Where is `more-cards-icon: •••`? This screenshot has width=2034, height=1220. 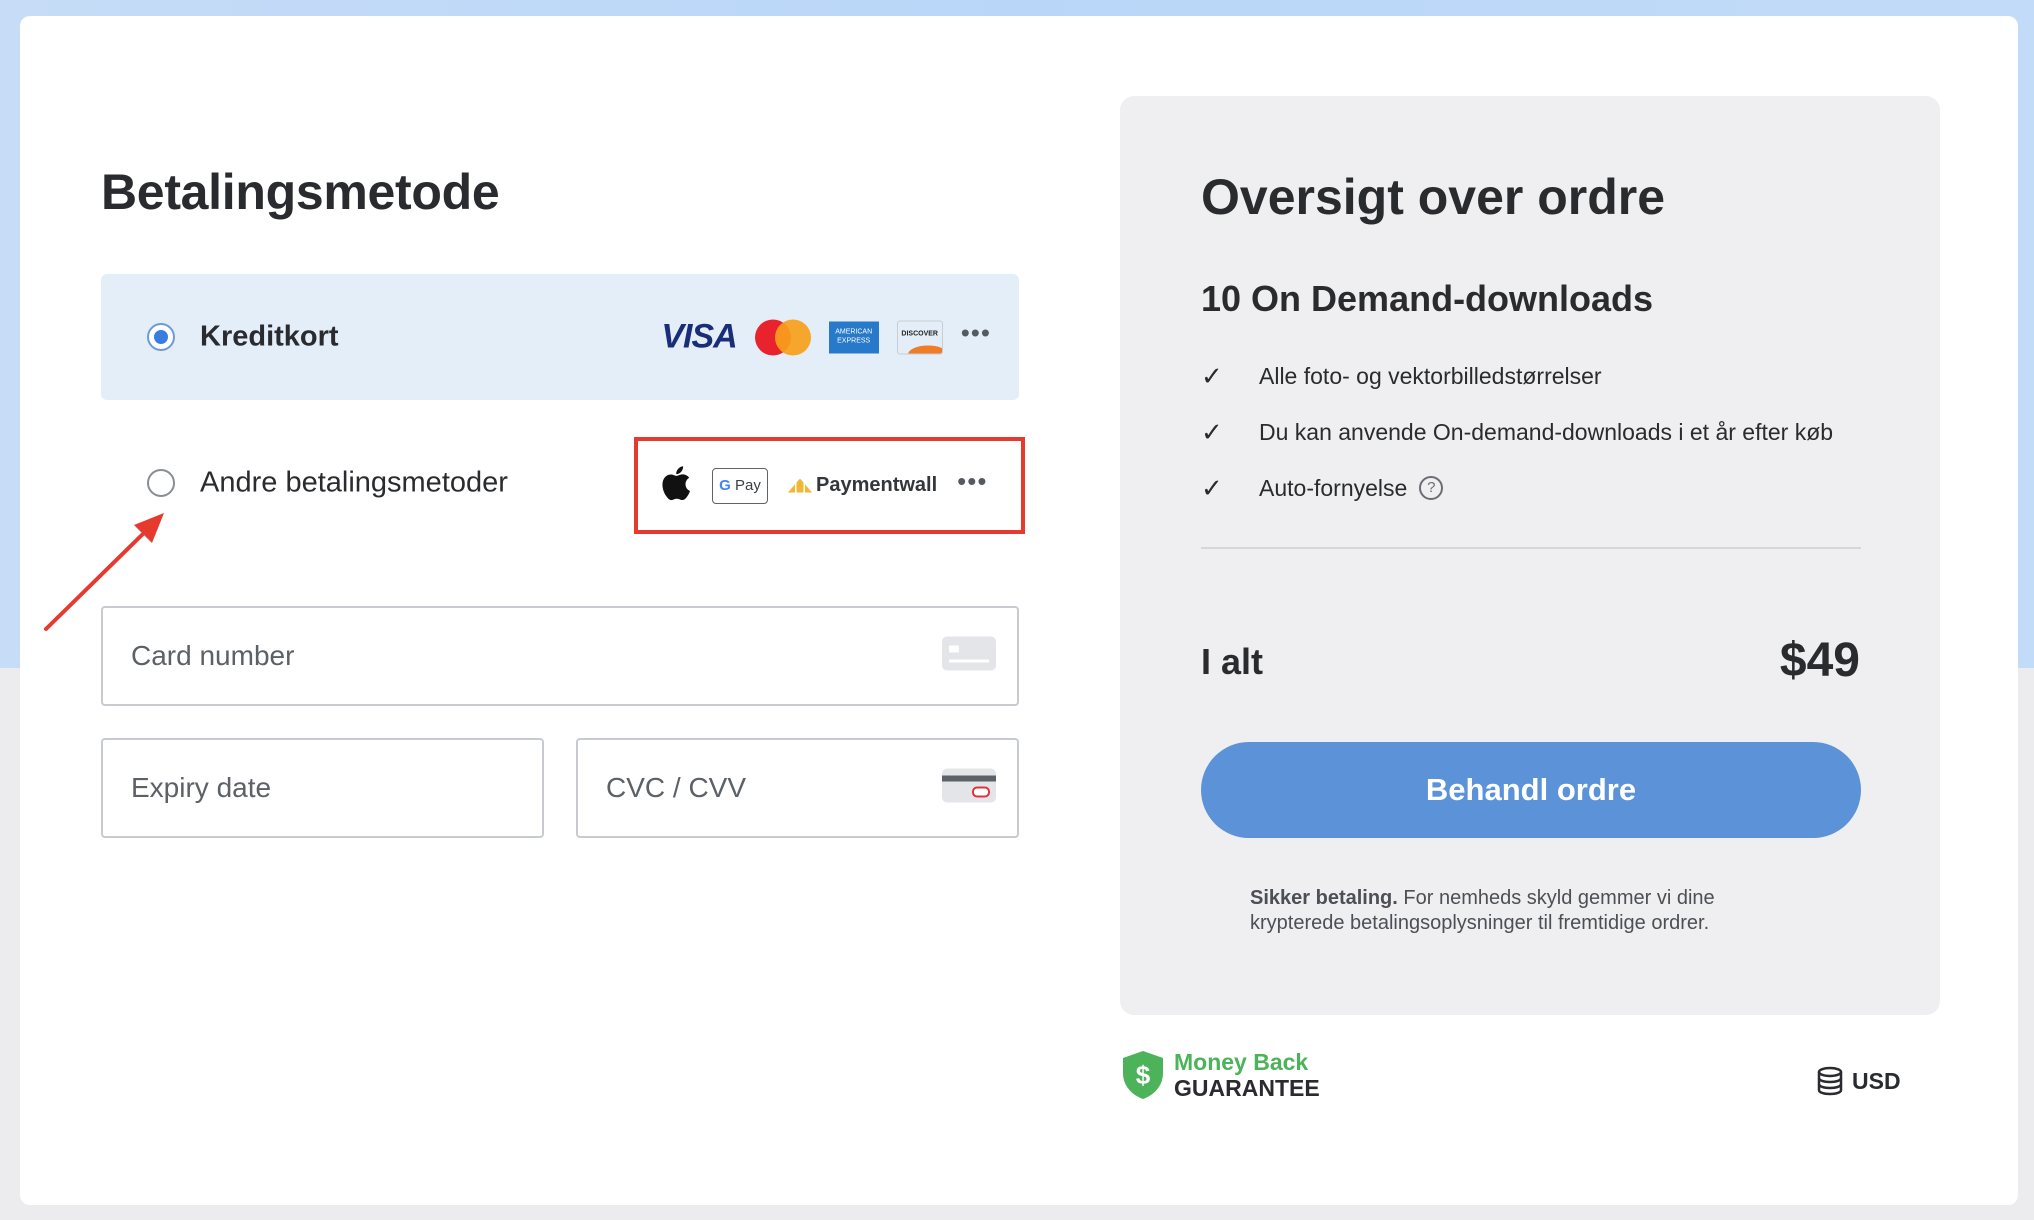 more-cards-icon: ••• is located at coordinates (976, 333).